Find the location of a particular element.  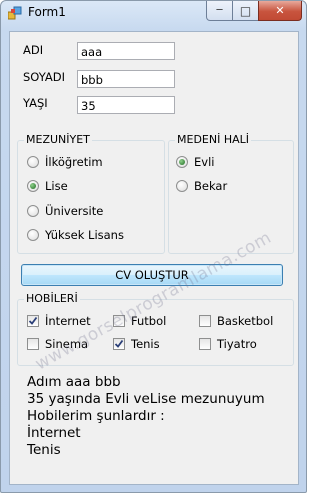

radio-universite-label: Üniversite is located at coordinates (74, 211).